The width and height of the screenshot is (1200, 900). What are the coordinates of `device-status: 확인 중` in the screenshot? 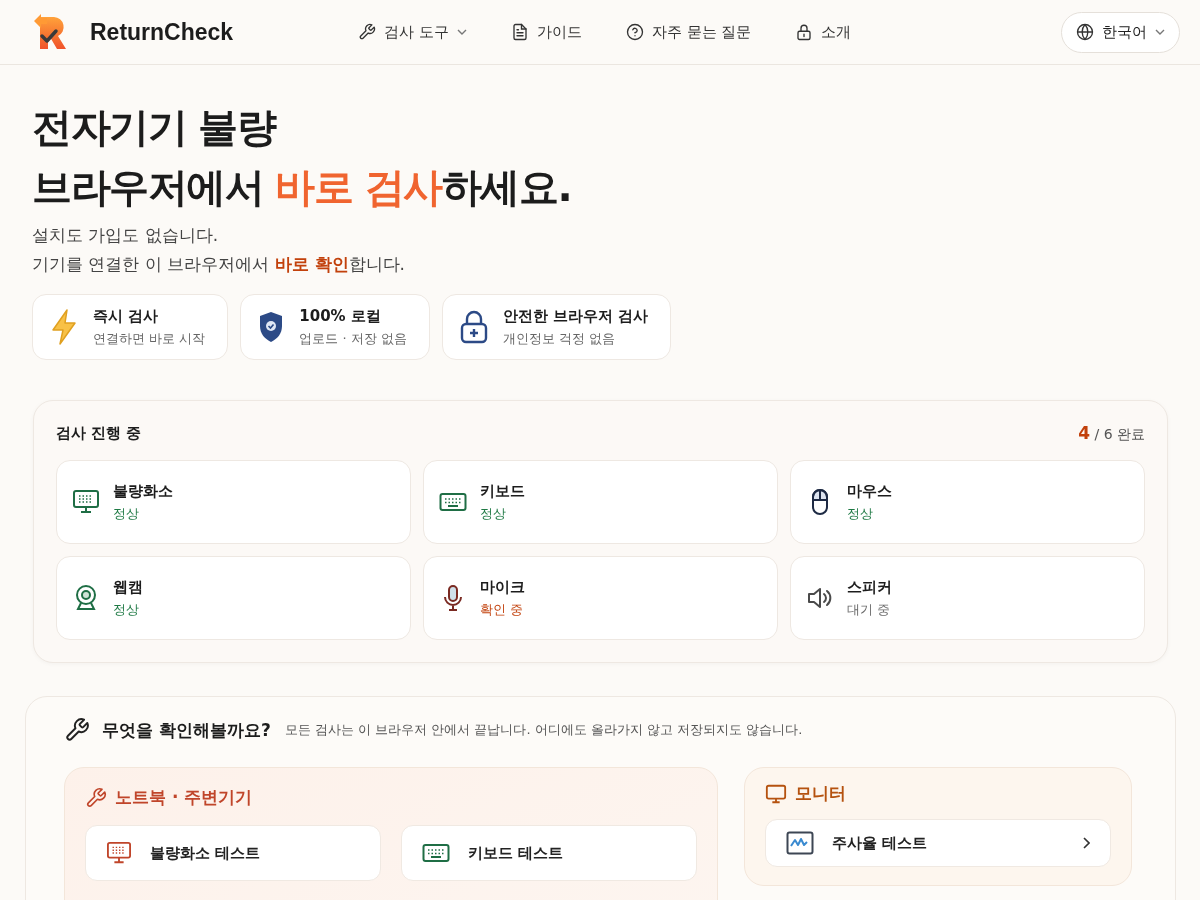 It's located at (502, 609).